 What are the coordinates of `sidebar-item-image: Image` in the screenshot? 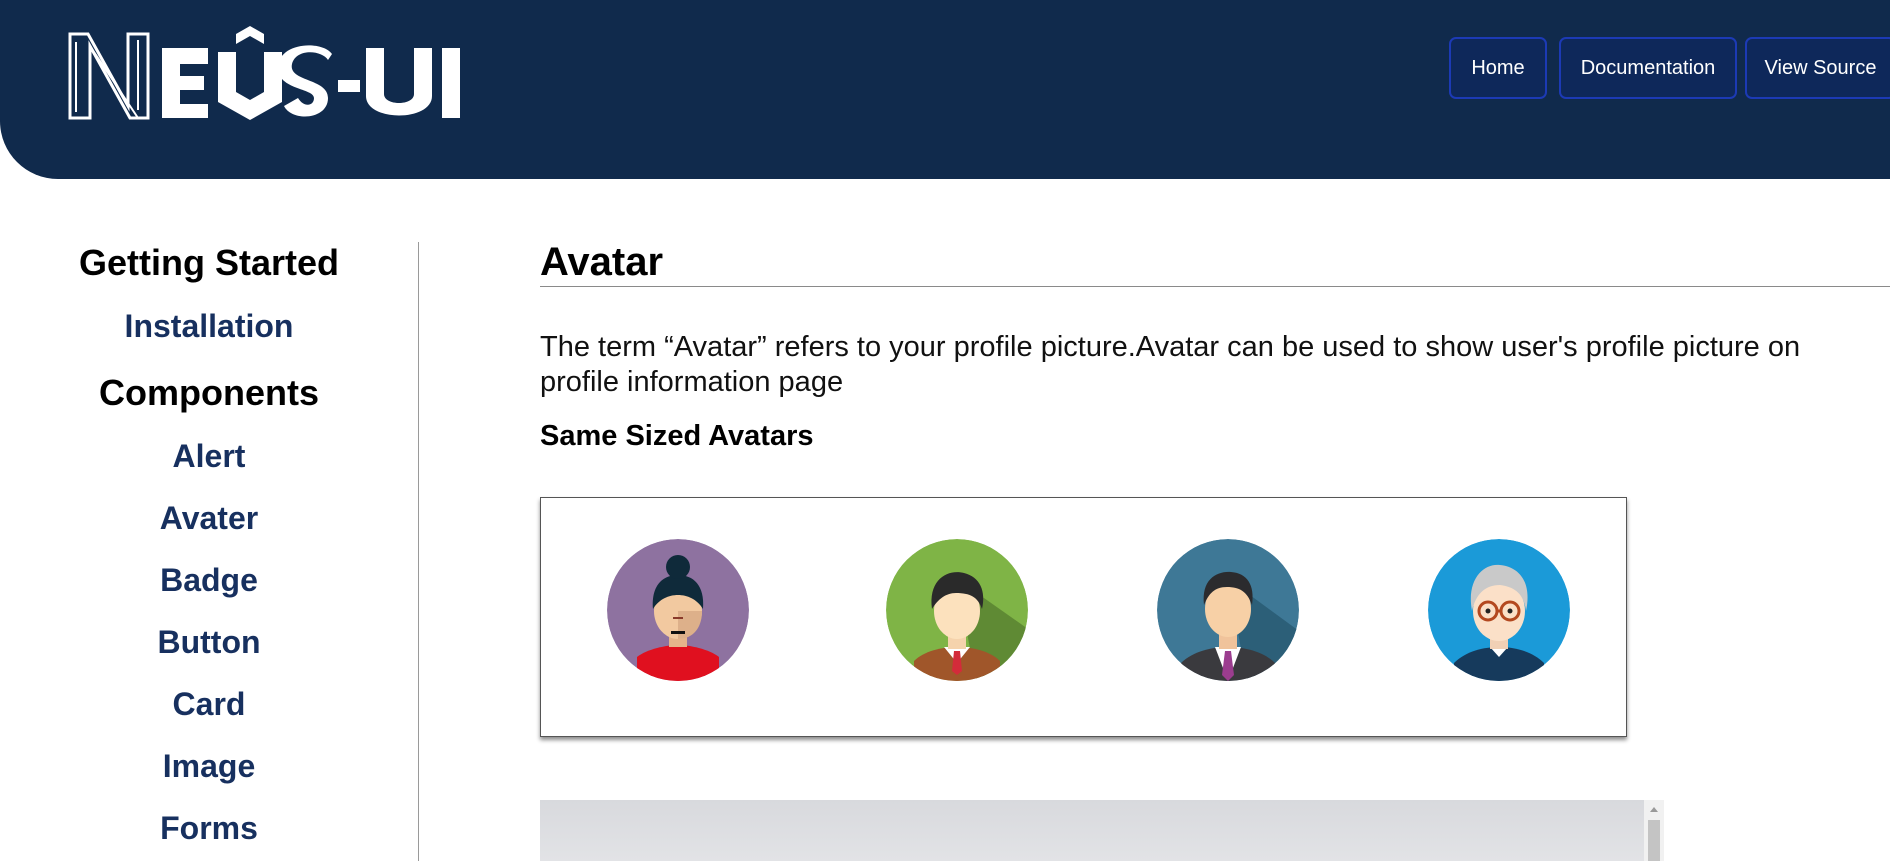 It's located at (209, 766).